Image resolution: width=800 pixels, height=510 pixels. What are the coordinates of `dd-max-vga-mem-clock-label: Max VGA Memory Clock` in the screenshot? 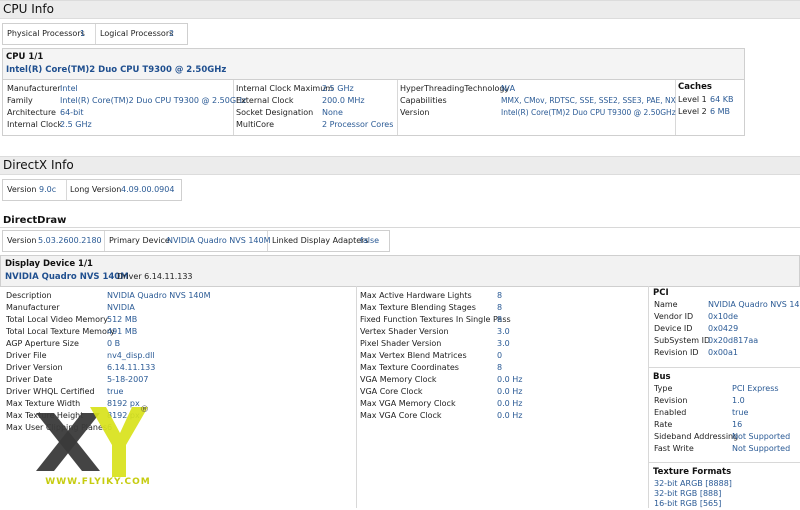 It's located at (408, 403).